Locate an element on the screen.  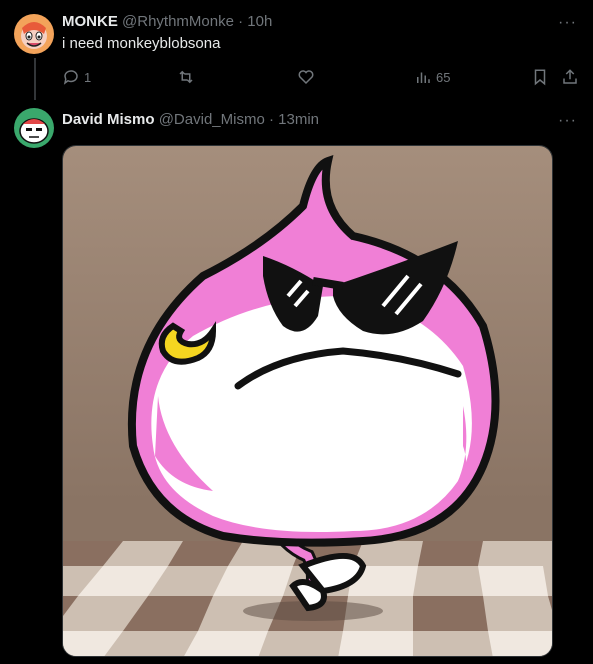
reply-count: 1 is located at coordinates (88, 77).